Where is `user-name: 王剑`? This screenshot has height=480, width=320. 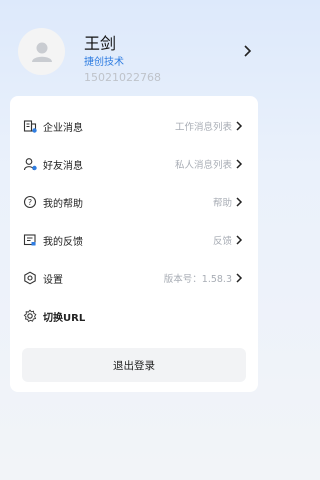
user-name: 王剑 is located at coordinates (100, 43).